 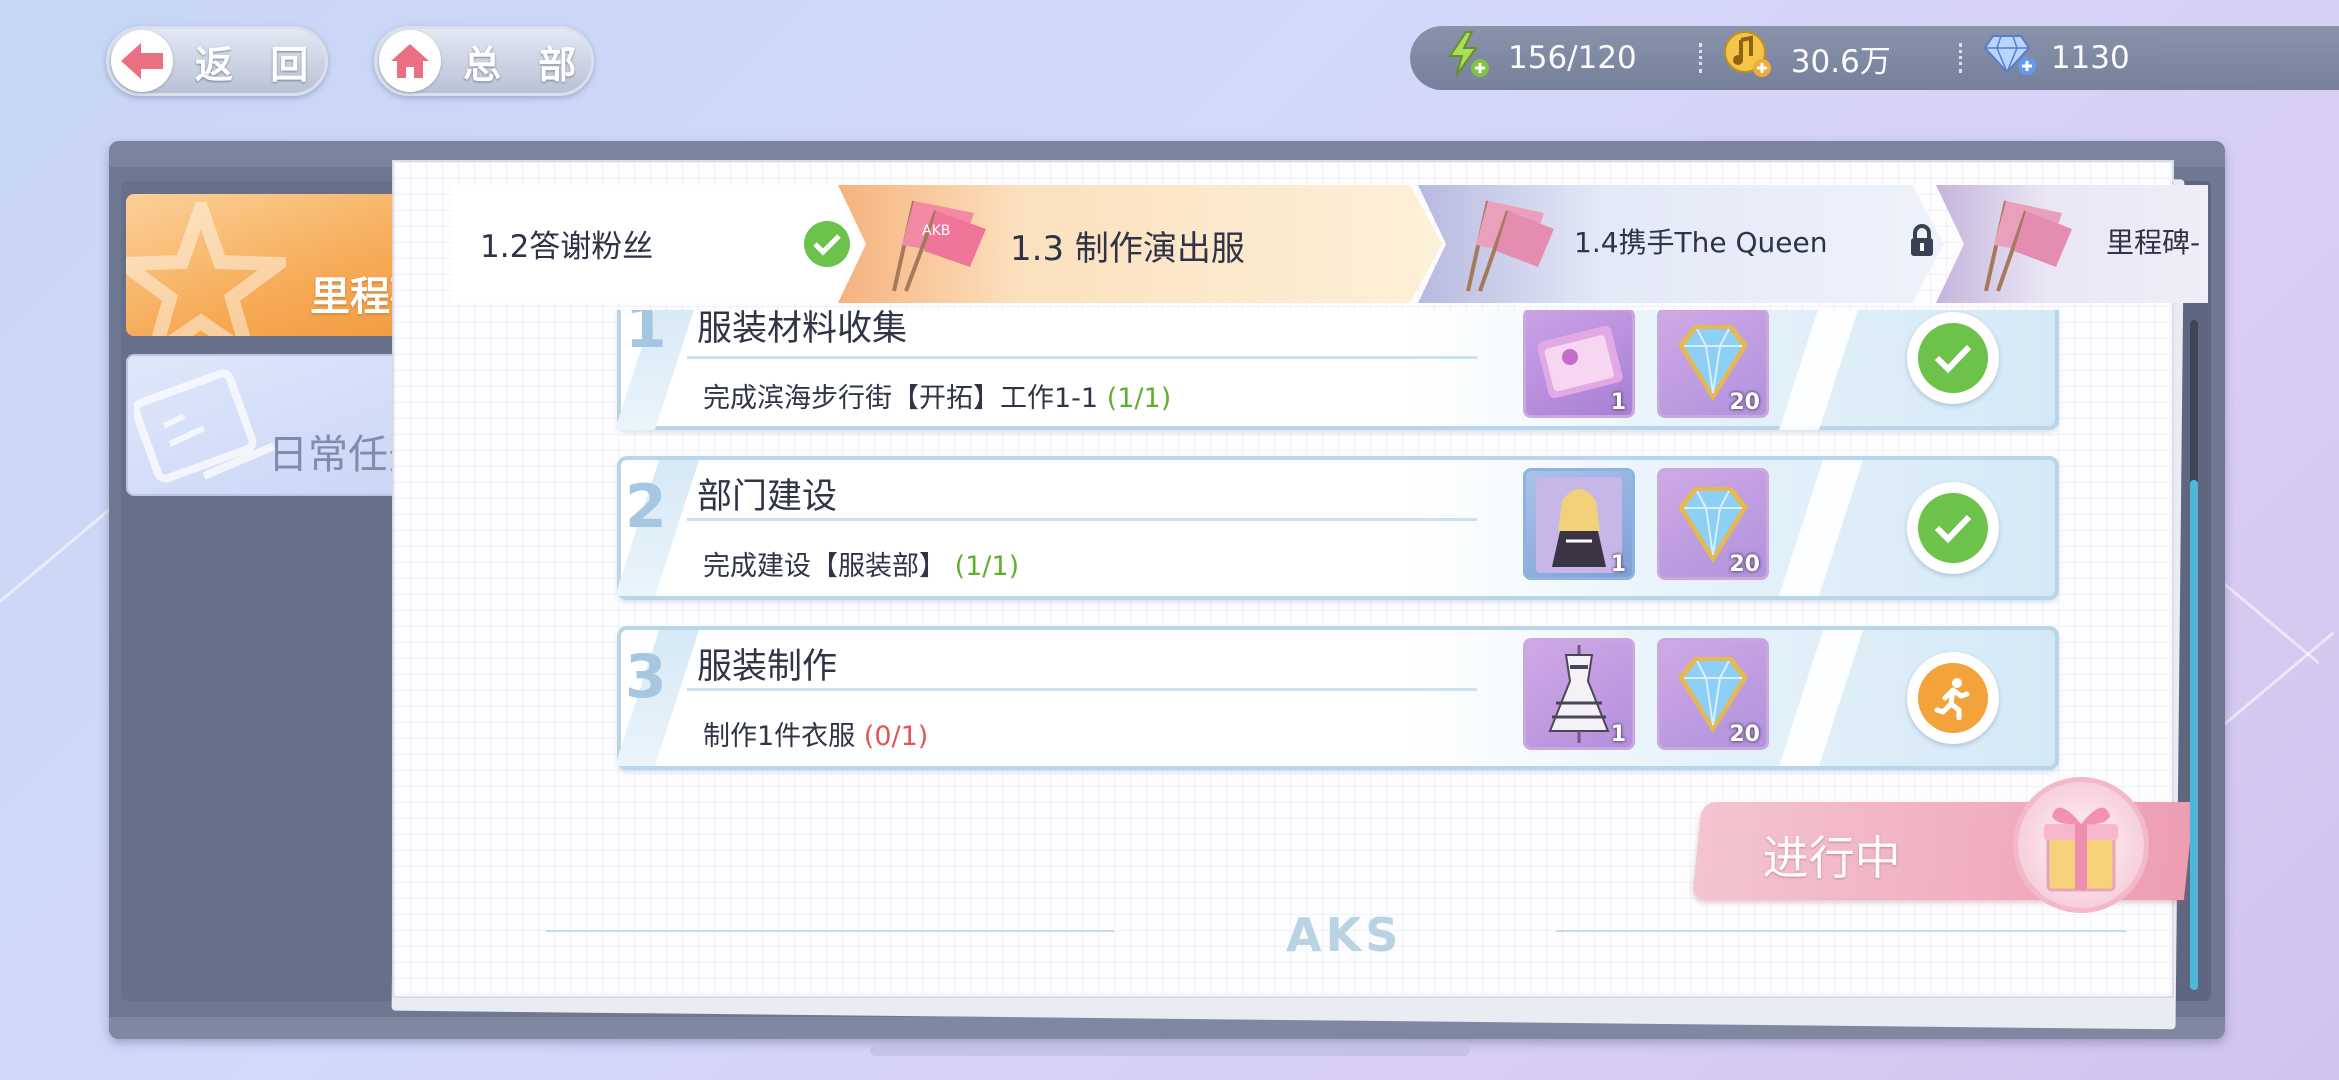 I want to click on task-description: 完成建设【服装部】 (1/1), so click(x=861, y=563).